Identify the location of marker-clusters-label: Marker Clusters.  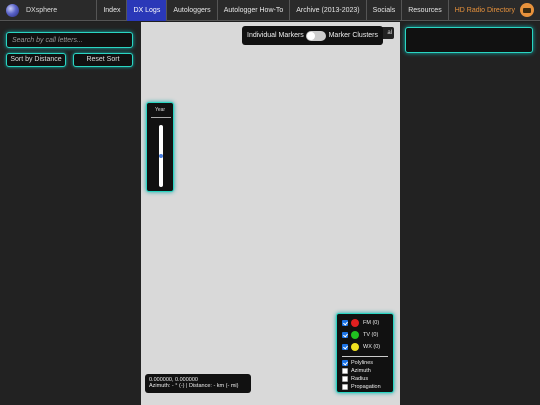
(353, 35).